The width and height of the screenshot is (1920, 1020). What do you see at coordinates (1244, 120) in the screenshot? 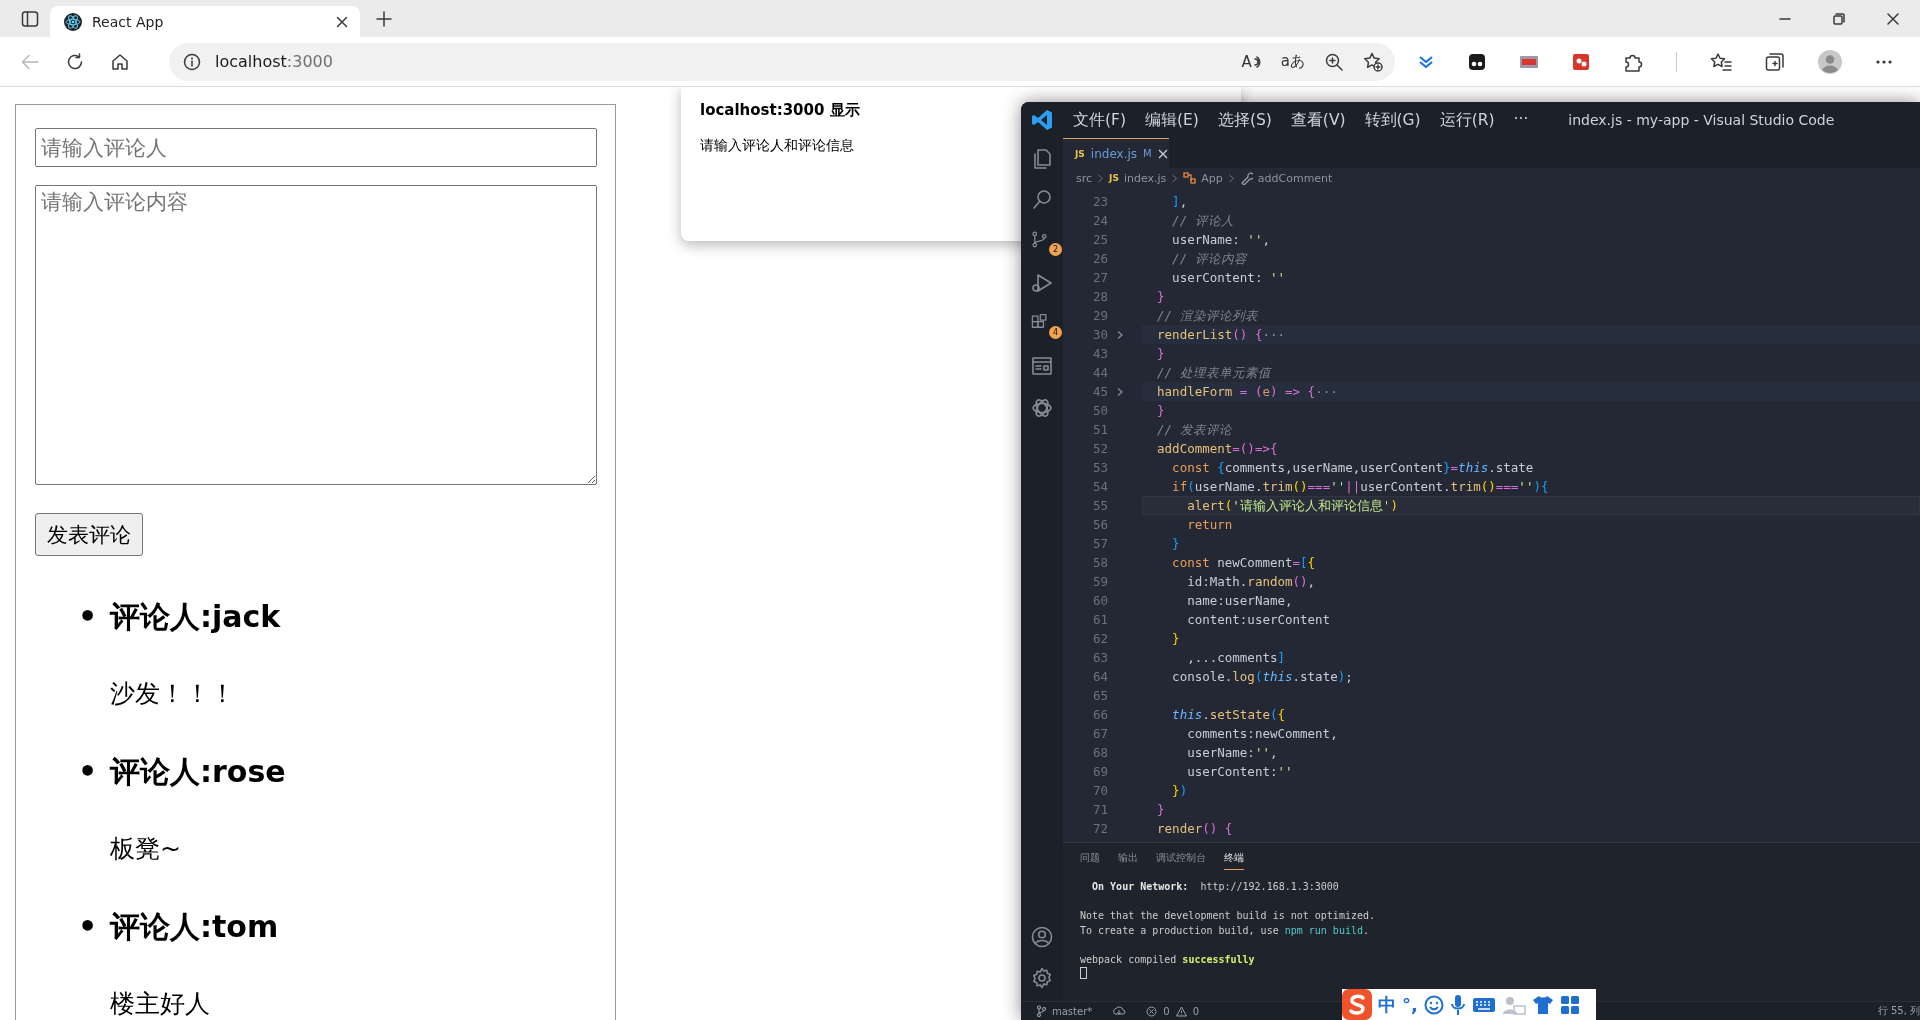
I see `menu-item: 选择(S)` at bounding box center [1244, 120].